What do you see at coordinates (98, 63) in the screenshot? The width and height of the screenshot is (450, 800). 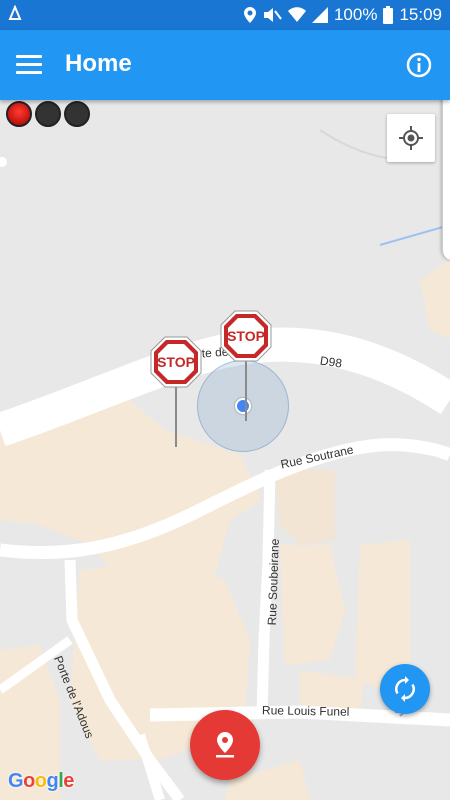 I see `page-title: Home` at bounding box center [98, 63].